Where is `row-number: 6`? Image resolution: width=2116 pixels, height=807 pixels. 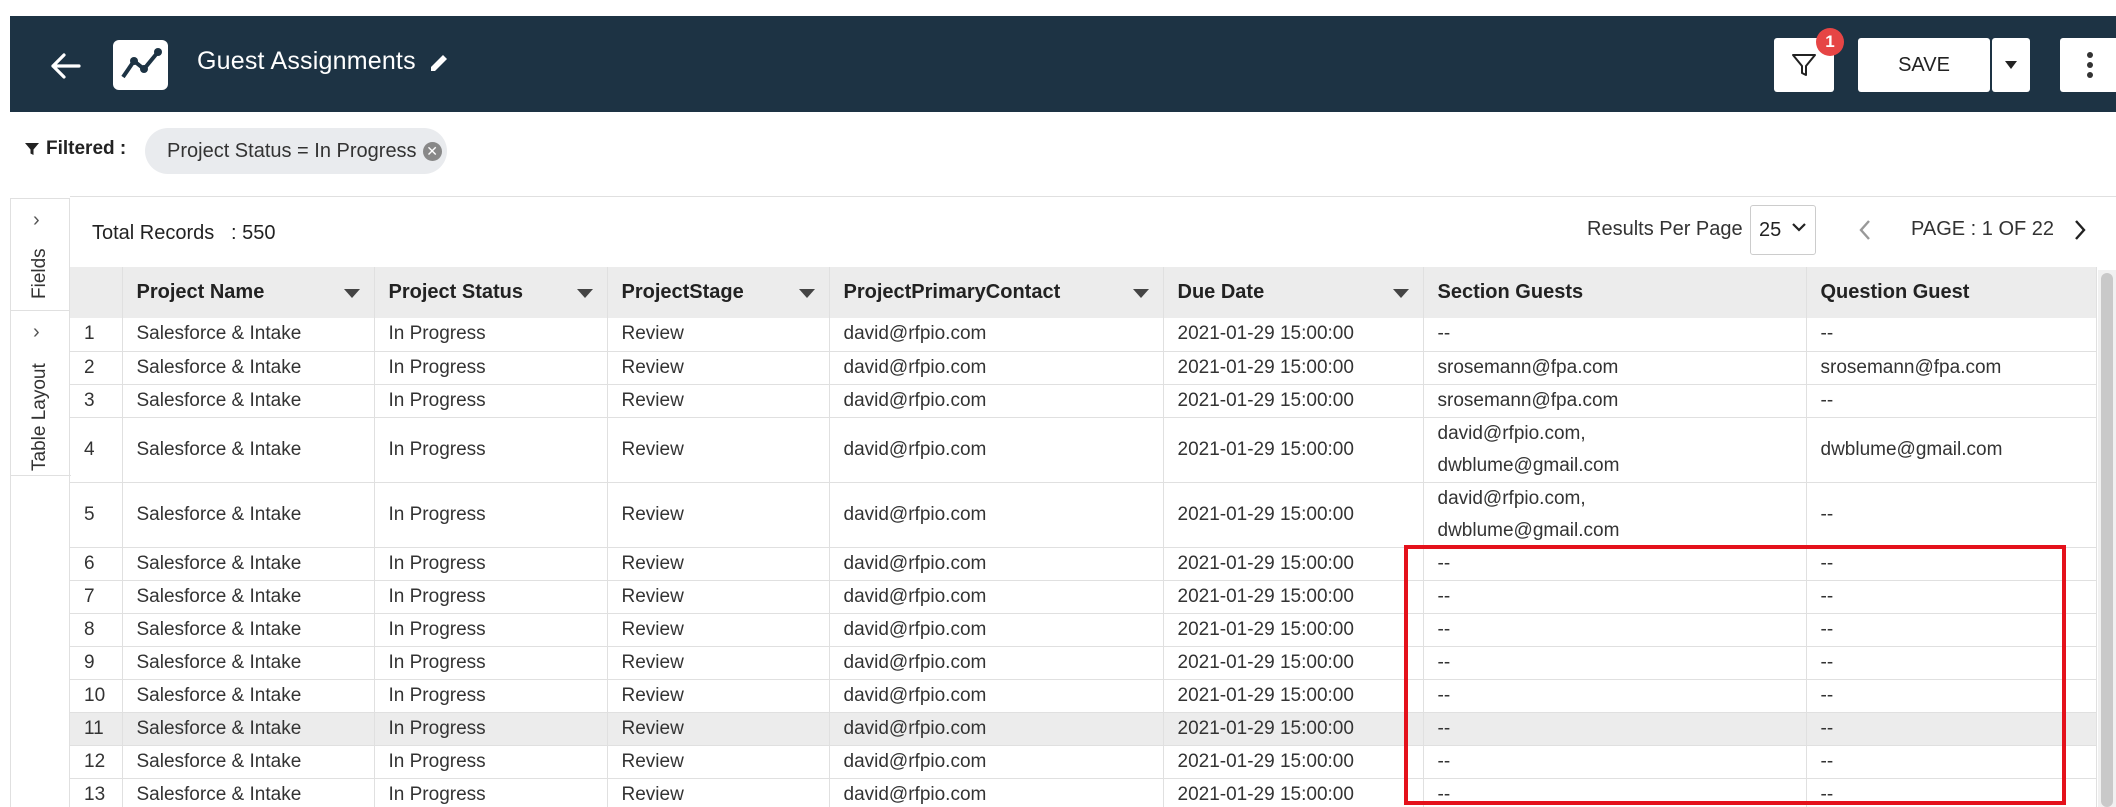
row-number: 6 is located at coordinates (96, 564).